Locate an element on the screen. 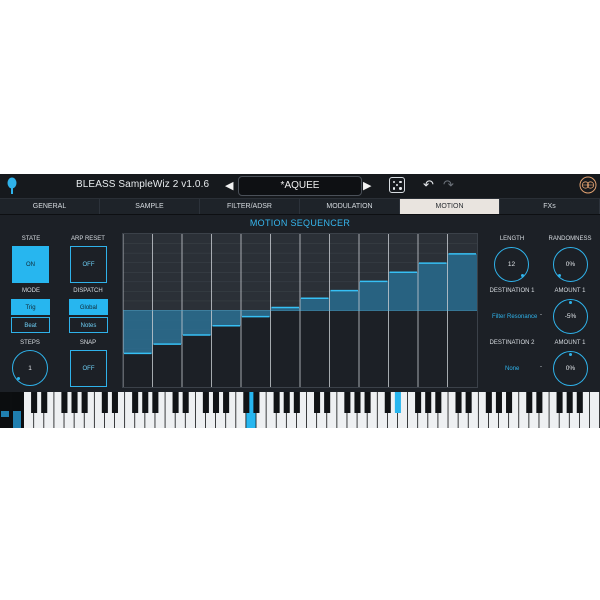 The image size is (600, 600). pitch-wheel is located at coordinates (5, 410).